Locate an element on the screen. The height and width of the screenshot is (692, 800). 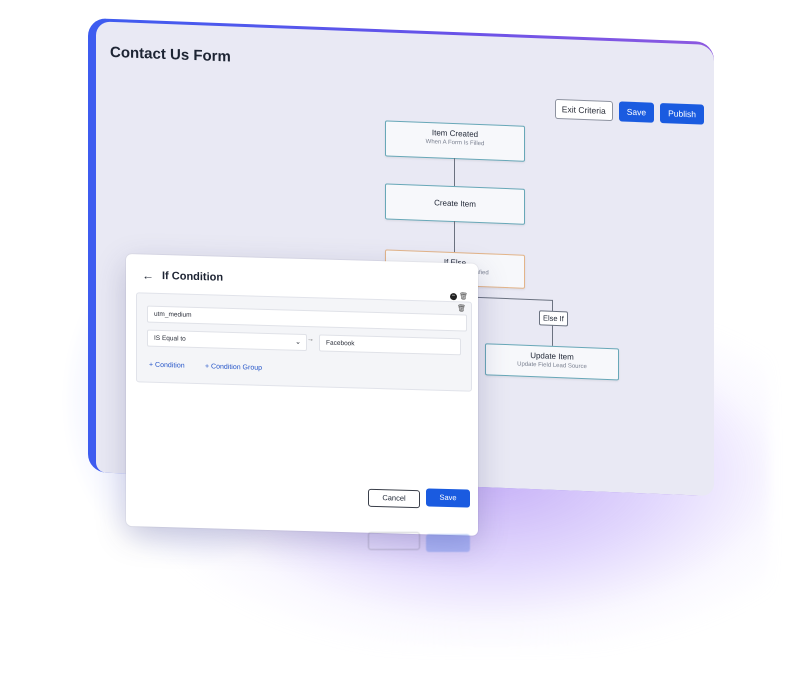
add-condition-link: + Condition is located at coordinates (167, 366).